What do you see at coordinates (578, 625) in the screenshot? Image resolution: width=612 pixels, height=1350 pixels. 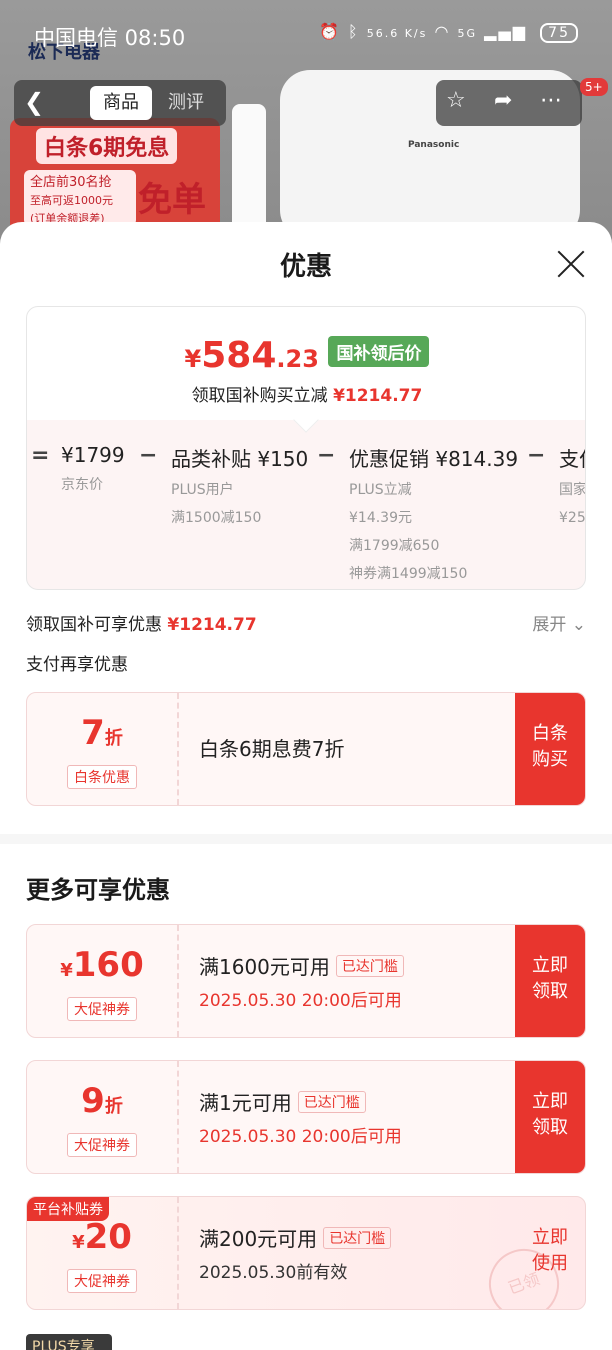 I see `chevron-down-icon: ⌄` at bounding box center [578, 625].